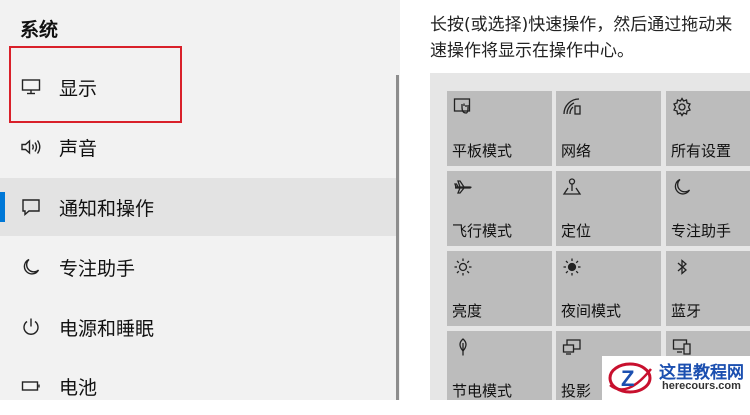 The height and width of the screenshot is (415, 750). What do you see at coordinates (463, 267) in the screenshot?
I see `brightness-icon` at bounding box center [463, 267].